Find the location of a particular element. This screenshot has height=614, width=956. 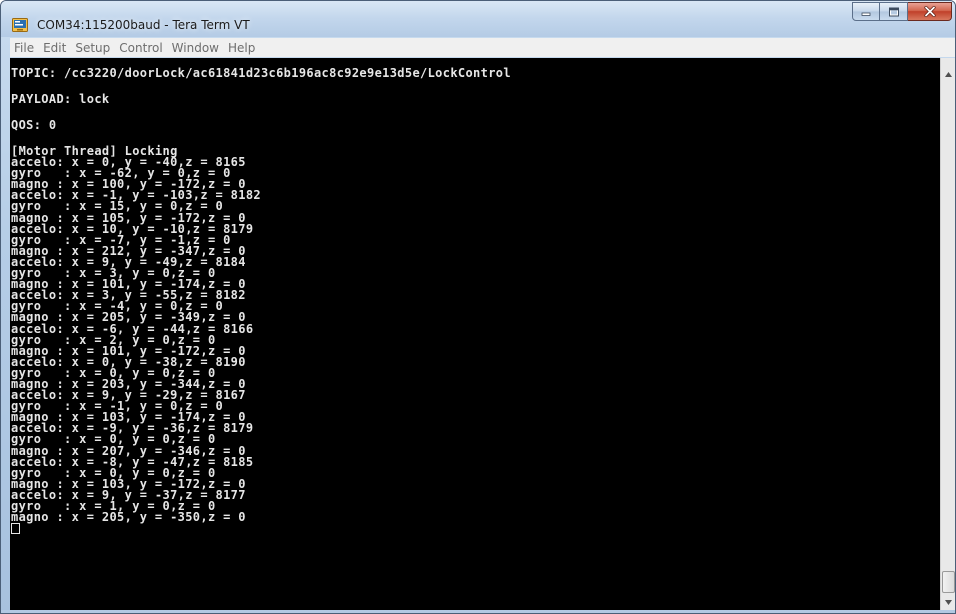

window-bottom-frame is located at coordinates (478, 611).